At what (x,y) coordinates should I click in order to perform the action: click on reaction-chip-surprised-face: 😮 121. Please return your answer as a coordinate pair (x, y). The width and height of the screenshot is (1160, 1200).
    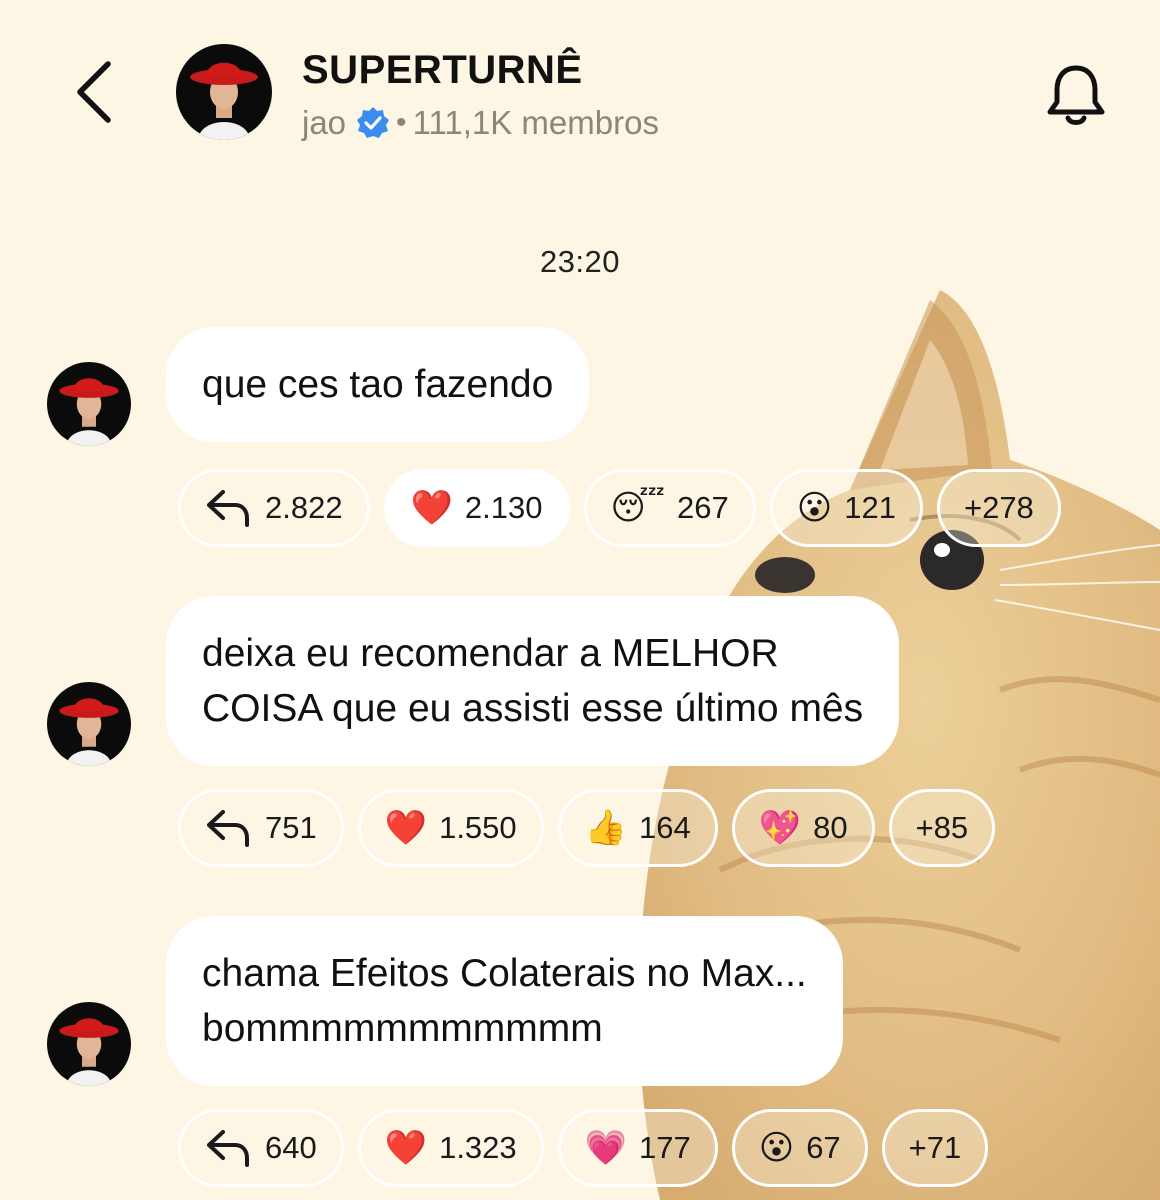
    Looking at the image, I should click on (846, 508).